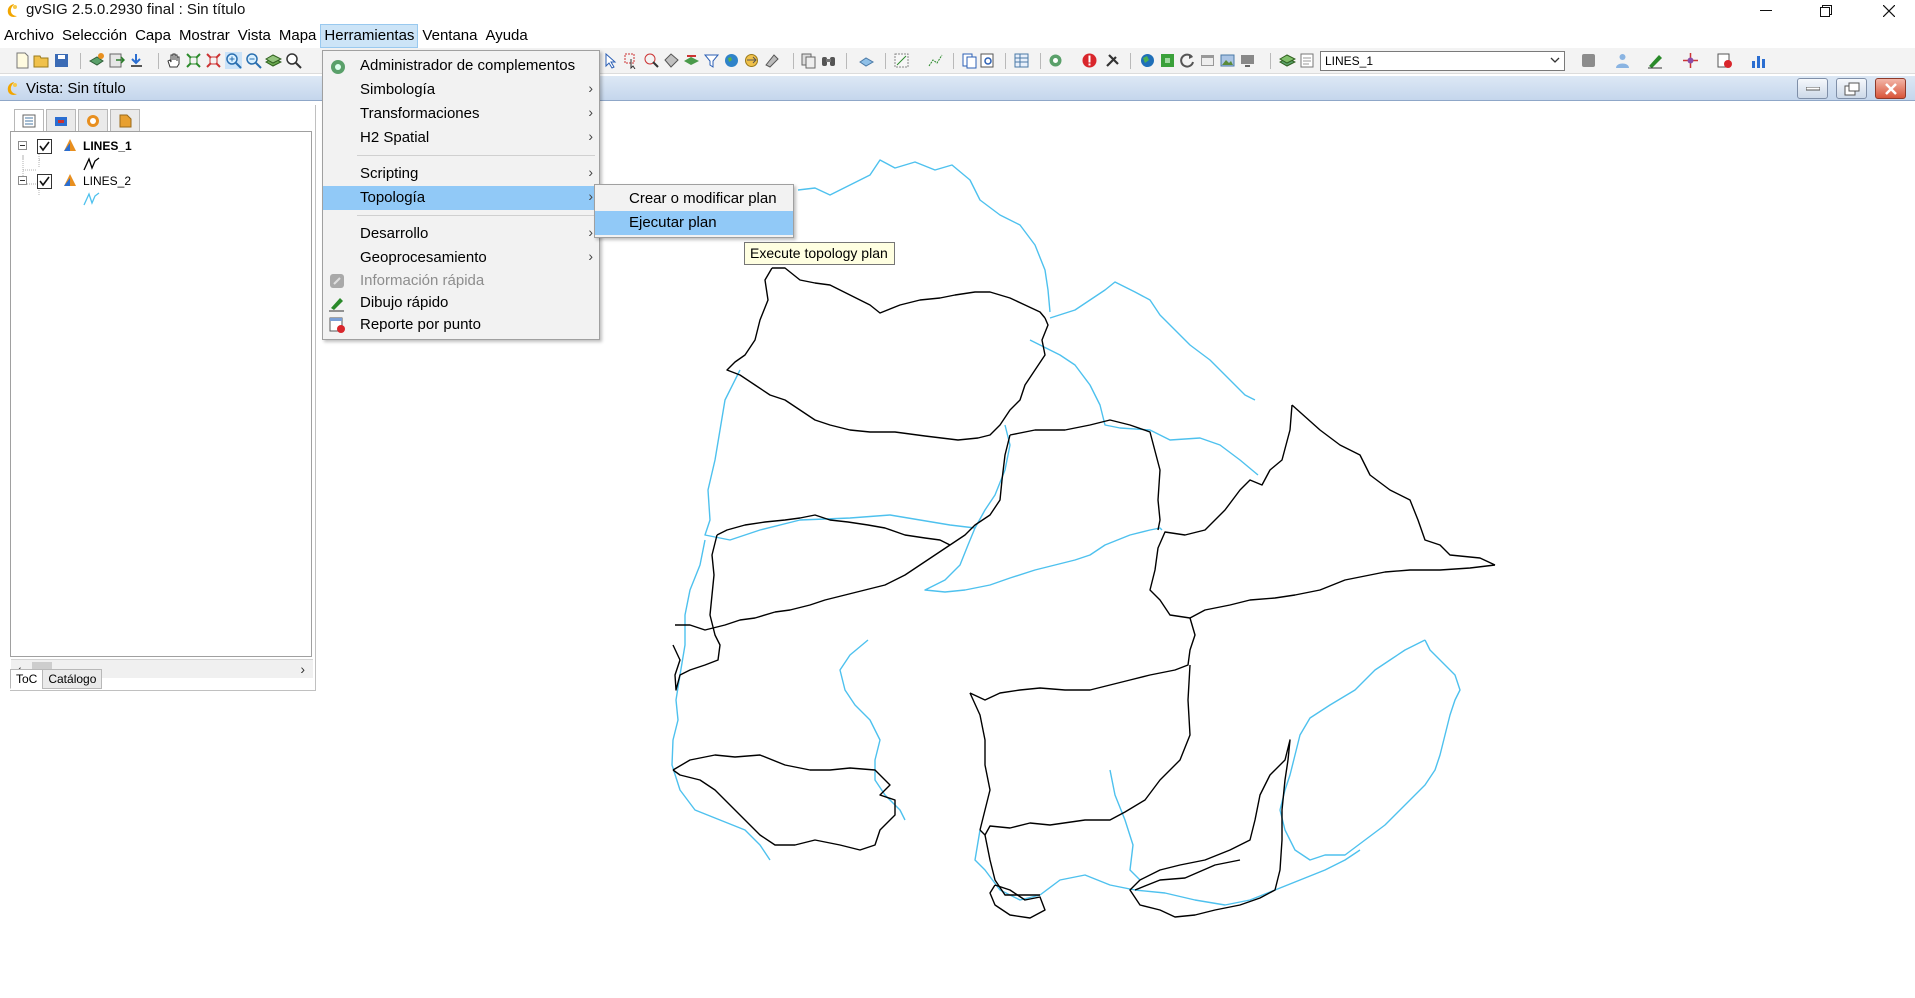 This screenshot has width=1915, height=998. What do you see at coordinates (461, 90) in the screenshot?
I see `menu-item-simbologia: Simbología ›` at bounding box center [461, 90].